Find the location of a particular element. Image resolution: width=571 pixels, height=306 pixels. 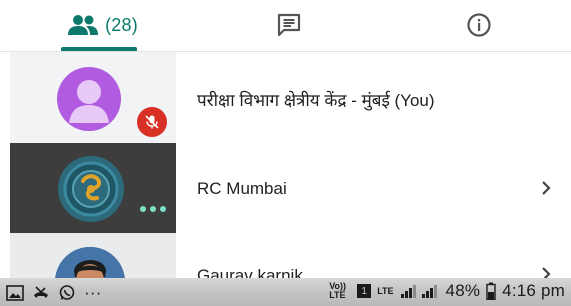

image-icon is located at coordinates (15, 293).